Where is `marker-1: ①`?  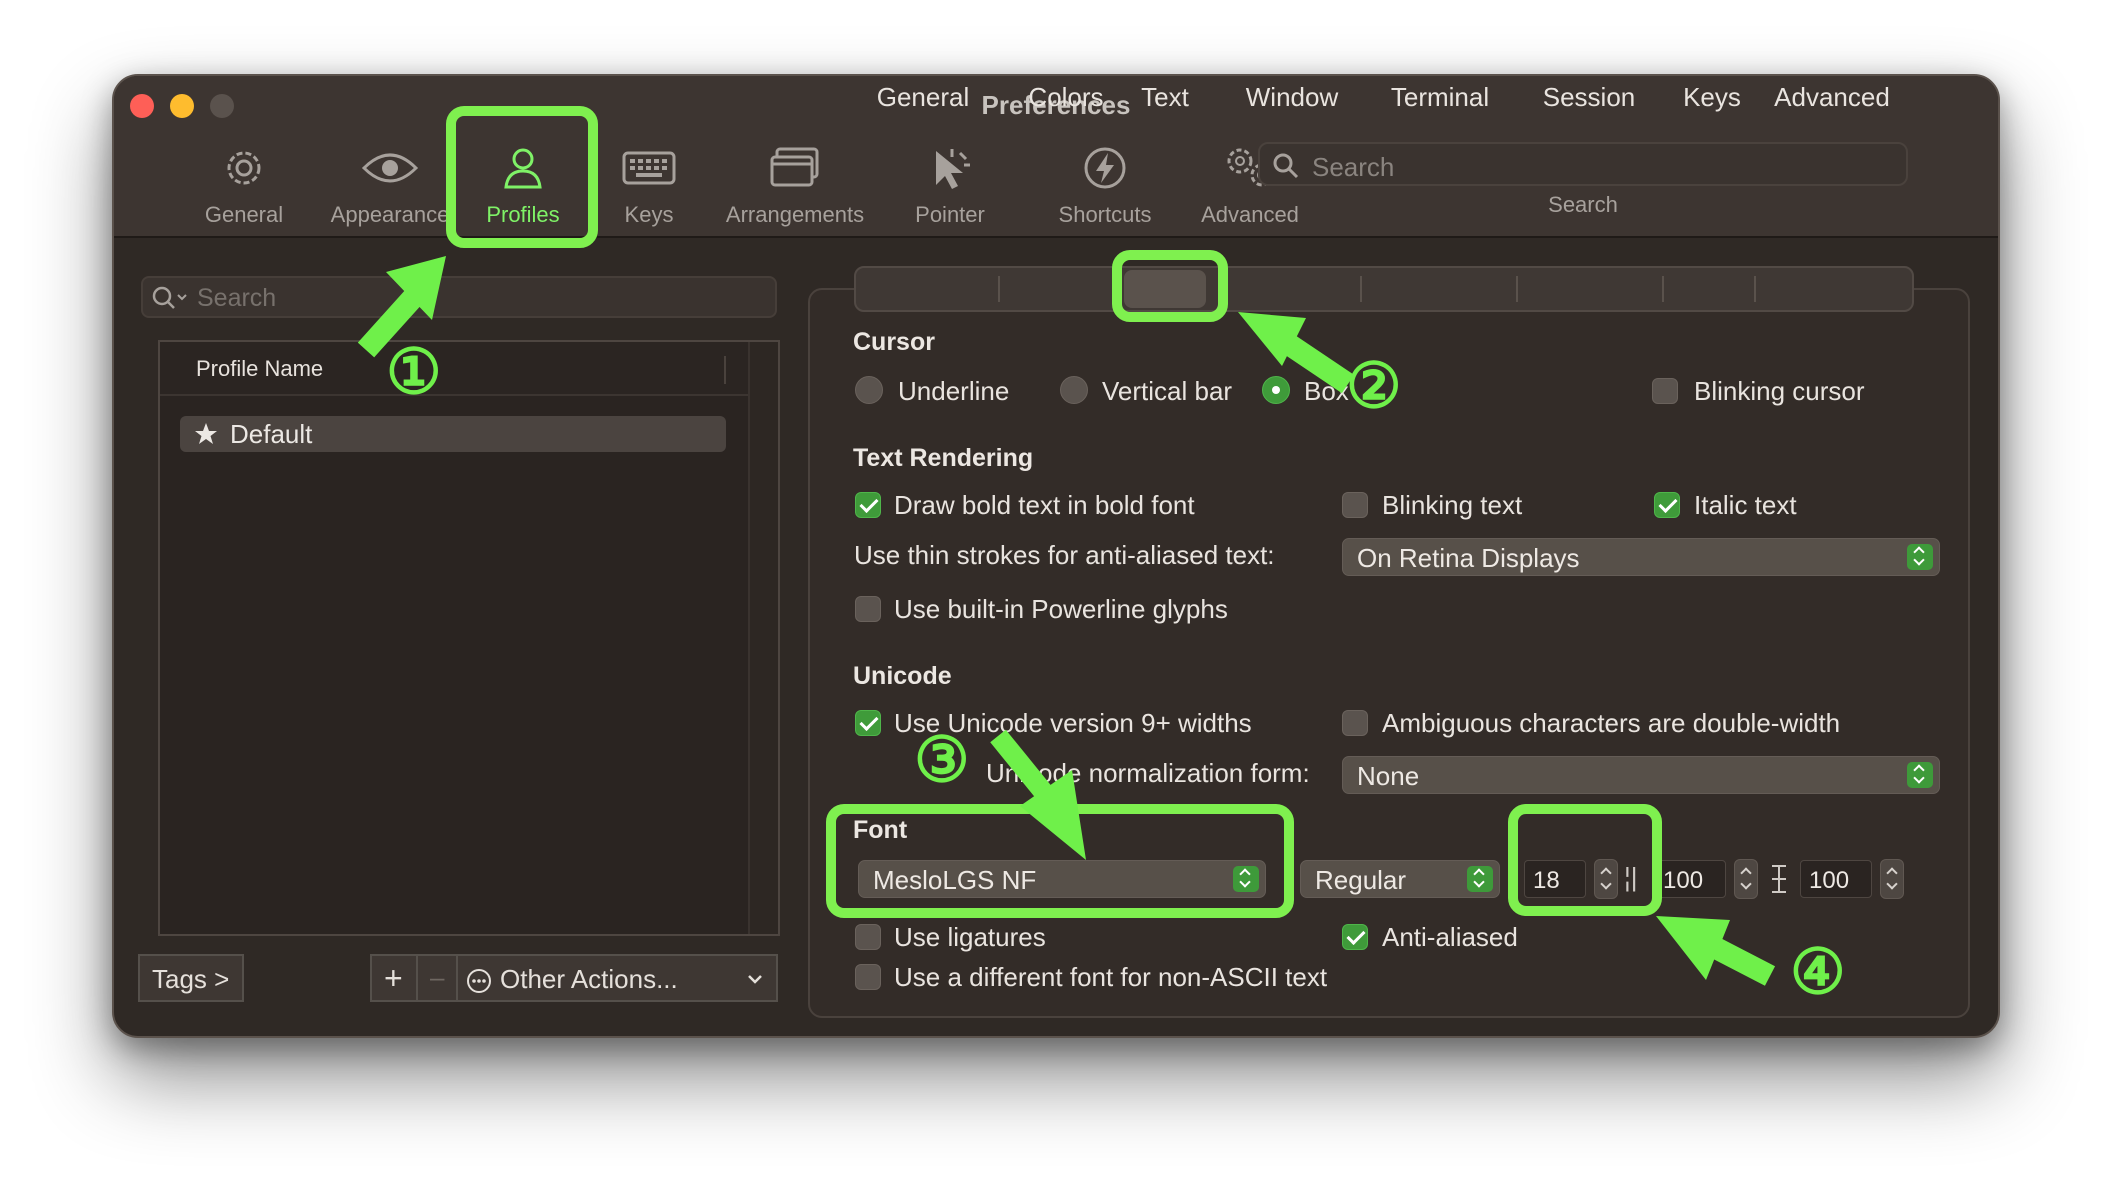 marker-1: ① is located at coordinates (414, 372).